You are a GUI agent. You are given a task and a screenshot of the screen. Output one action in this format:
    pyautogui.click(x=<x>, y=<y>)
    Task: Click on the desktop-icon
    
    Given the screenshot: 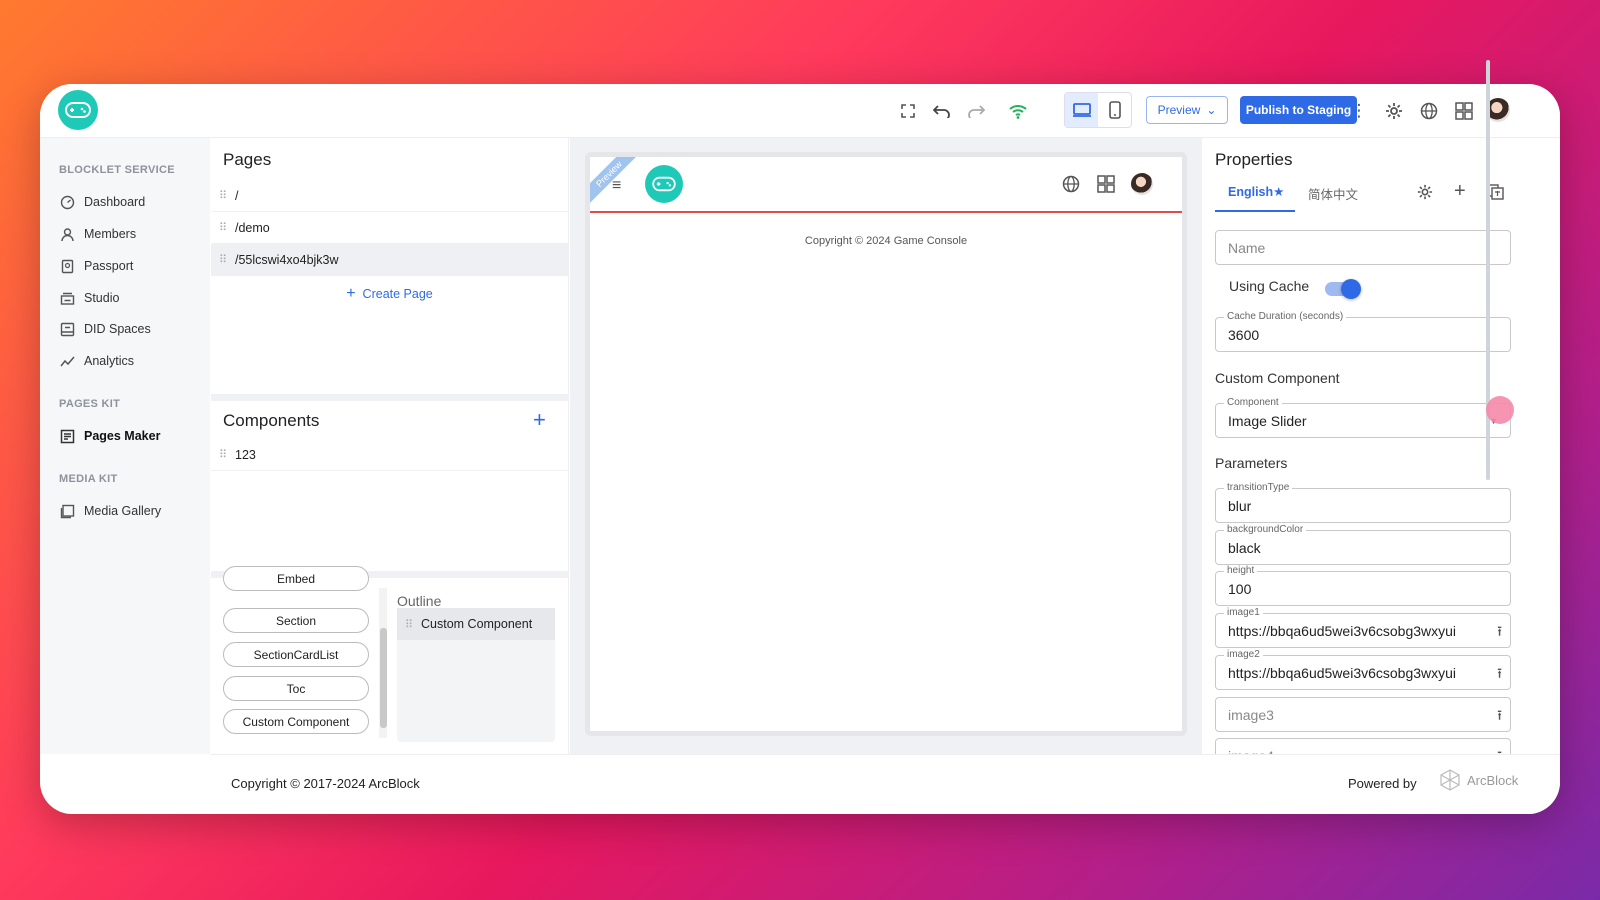 What is the action you would take?
    pyautogui.click(x=1081, y=110)
    